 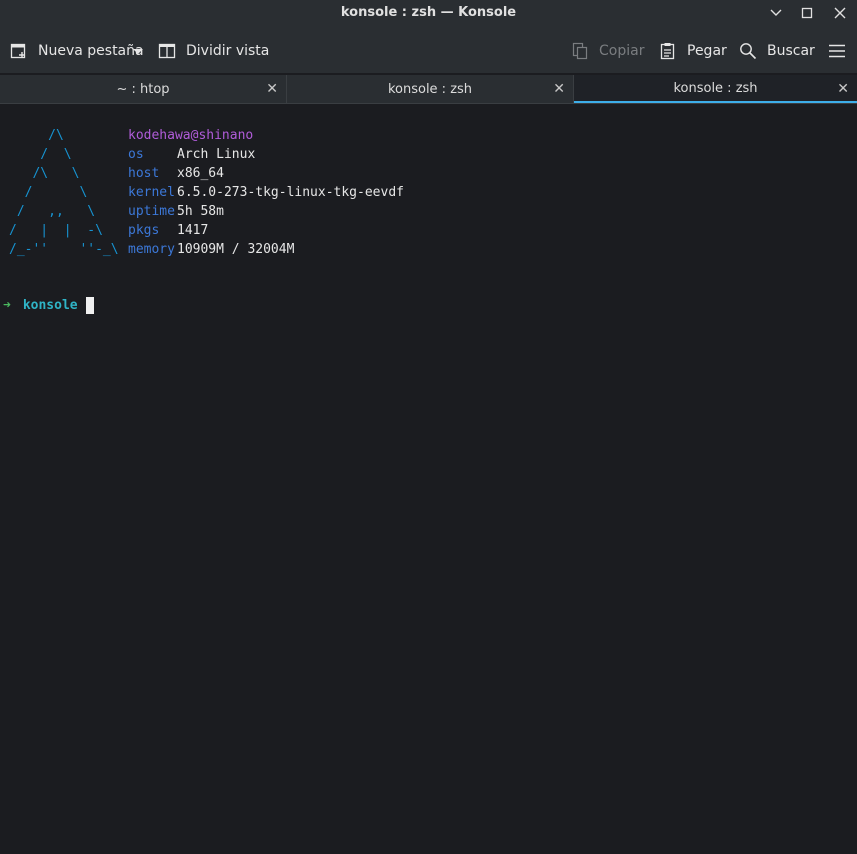 I want to click on search-button: Buscar, so click(x=777, y=51).